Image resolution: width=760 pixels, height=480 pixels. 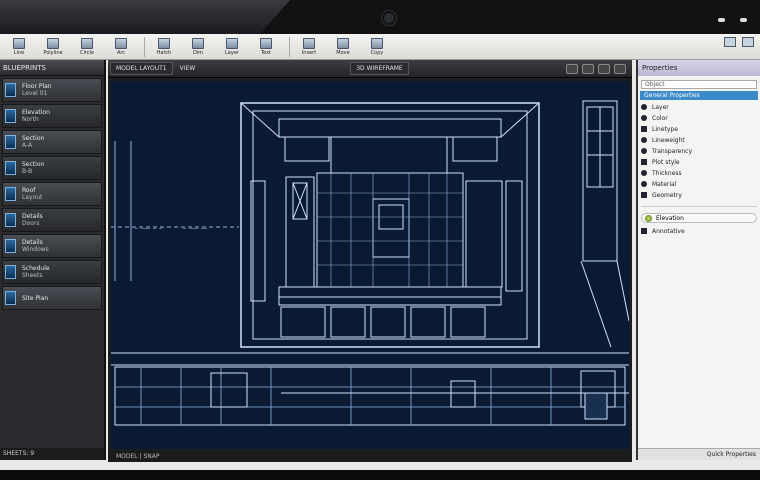 I want to click on viewcube-icon, so click(x=620, y=68).